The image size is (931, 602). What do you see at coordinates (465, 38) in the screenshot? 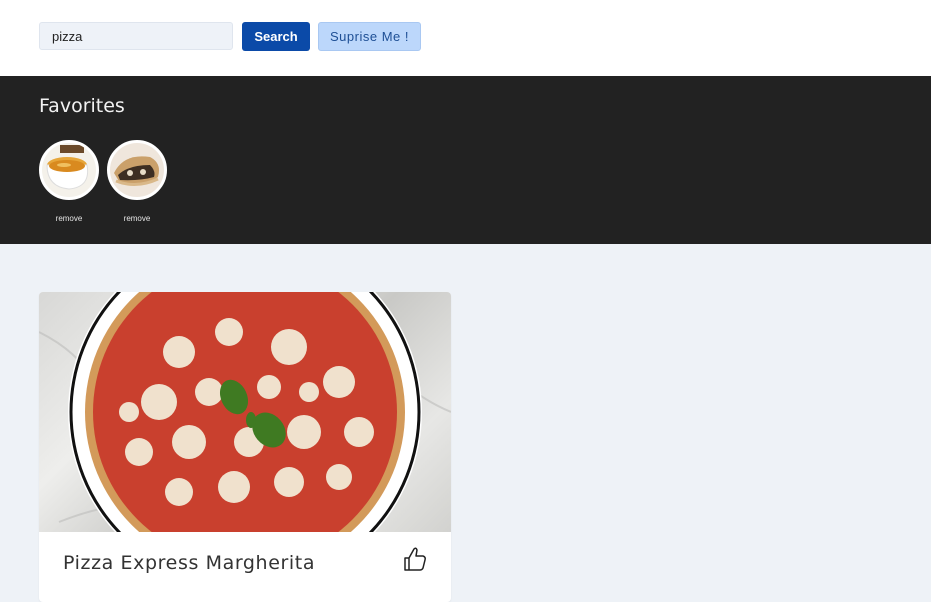
I see `search-bar: Search Suprise Me !` at bounding box center [465, 38].